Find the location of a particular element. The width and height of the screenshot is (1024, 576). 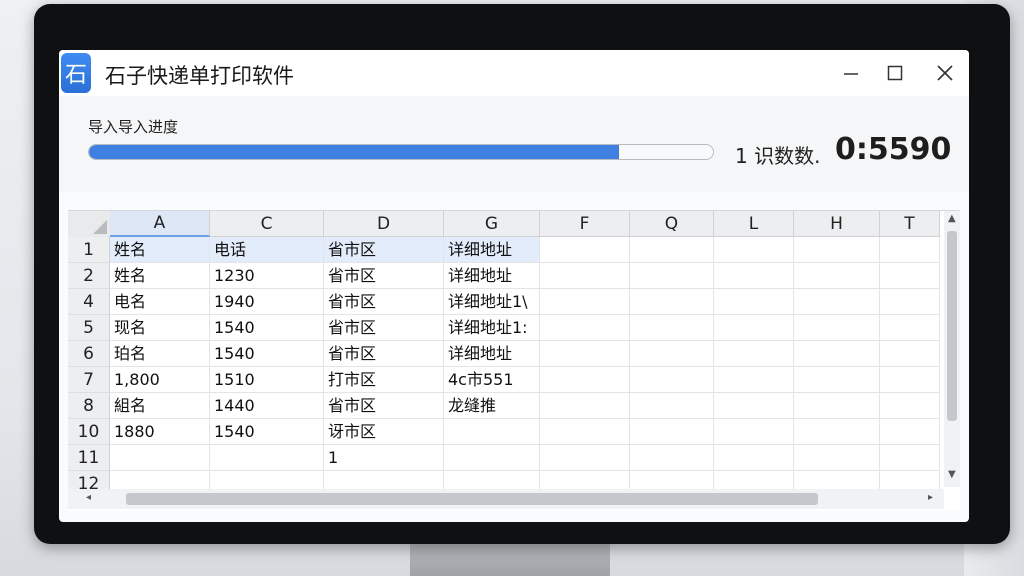

table-cell: 珀名 is located at coordinates (160, 354).